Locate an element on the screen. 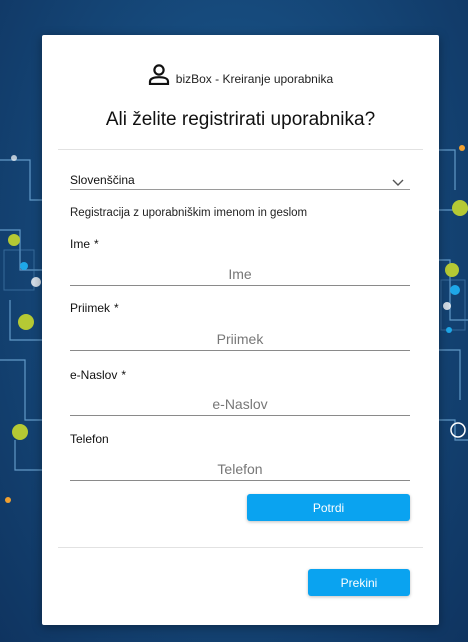  telefon-label-text: Telefon is located at coordinates (89, 439).